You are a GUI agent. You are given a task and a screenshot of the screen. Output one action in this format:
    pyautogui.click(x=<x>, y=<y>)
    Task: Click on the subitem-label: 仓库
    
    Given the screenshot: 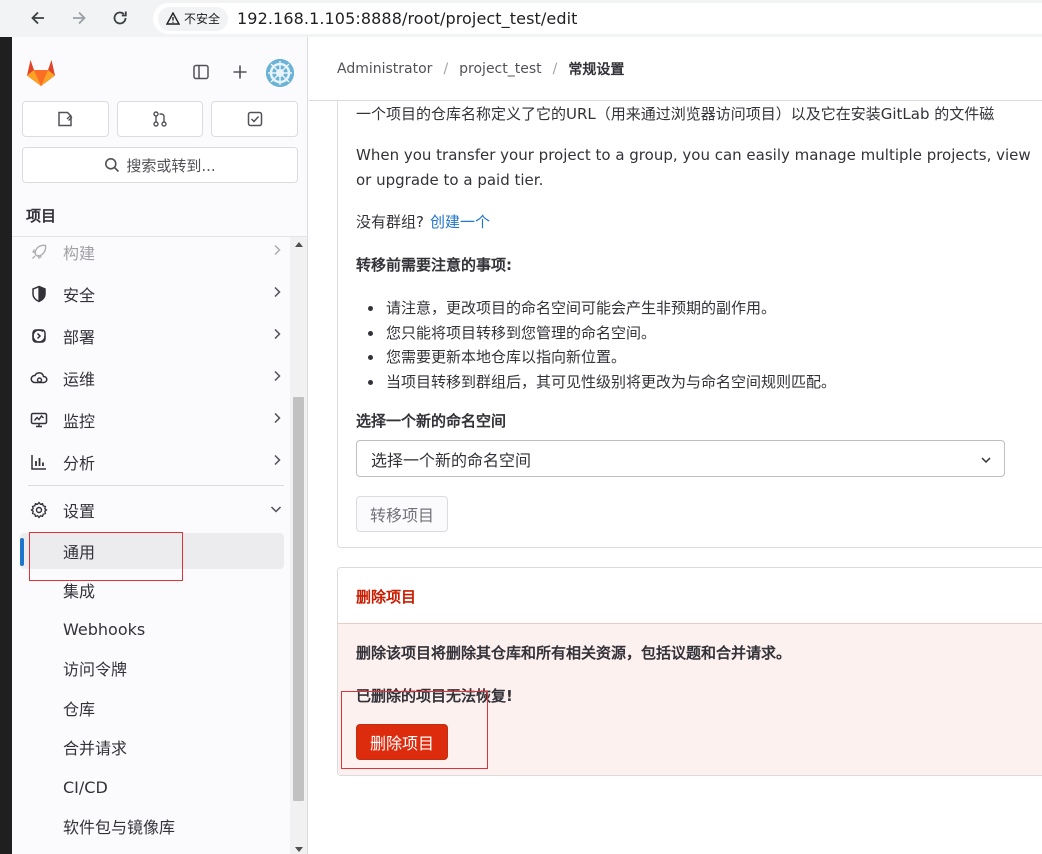 What is the action you would take?
    pyautogui.click(x=79, y=709)
    